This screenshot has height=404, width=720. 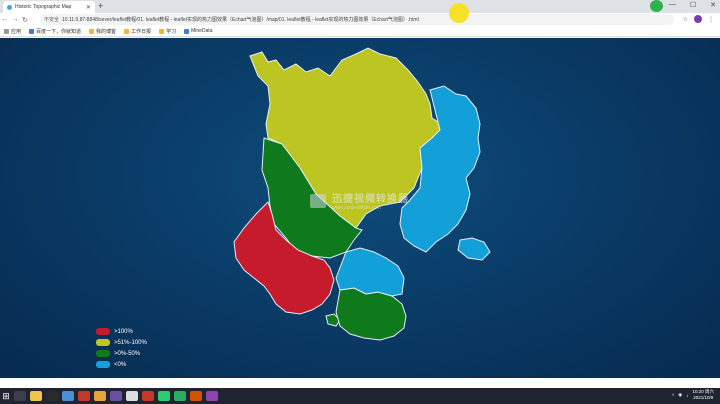 I want to click on tray-up-icon: ^, so click(x=673, y=395).